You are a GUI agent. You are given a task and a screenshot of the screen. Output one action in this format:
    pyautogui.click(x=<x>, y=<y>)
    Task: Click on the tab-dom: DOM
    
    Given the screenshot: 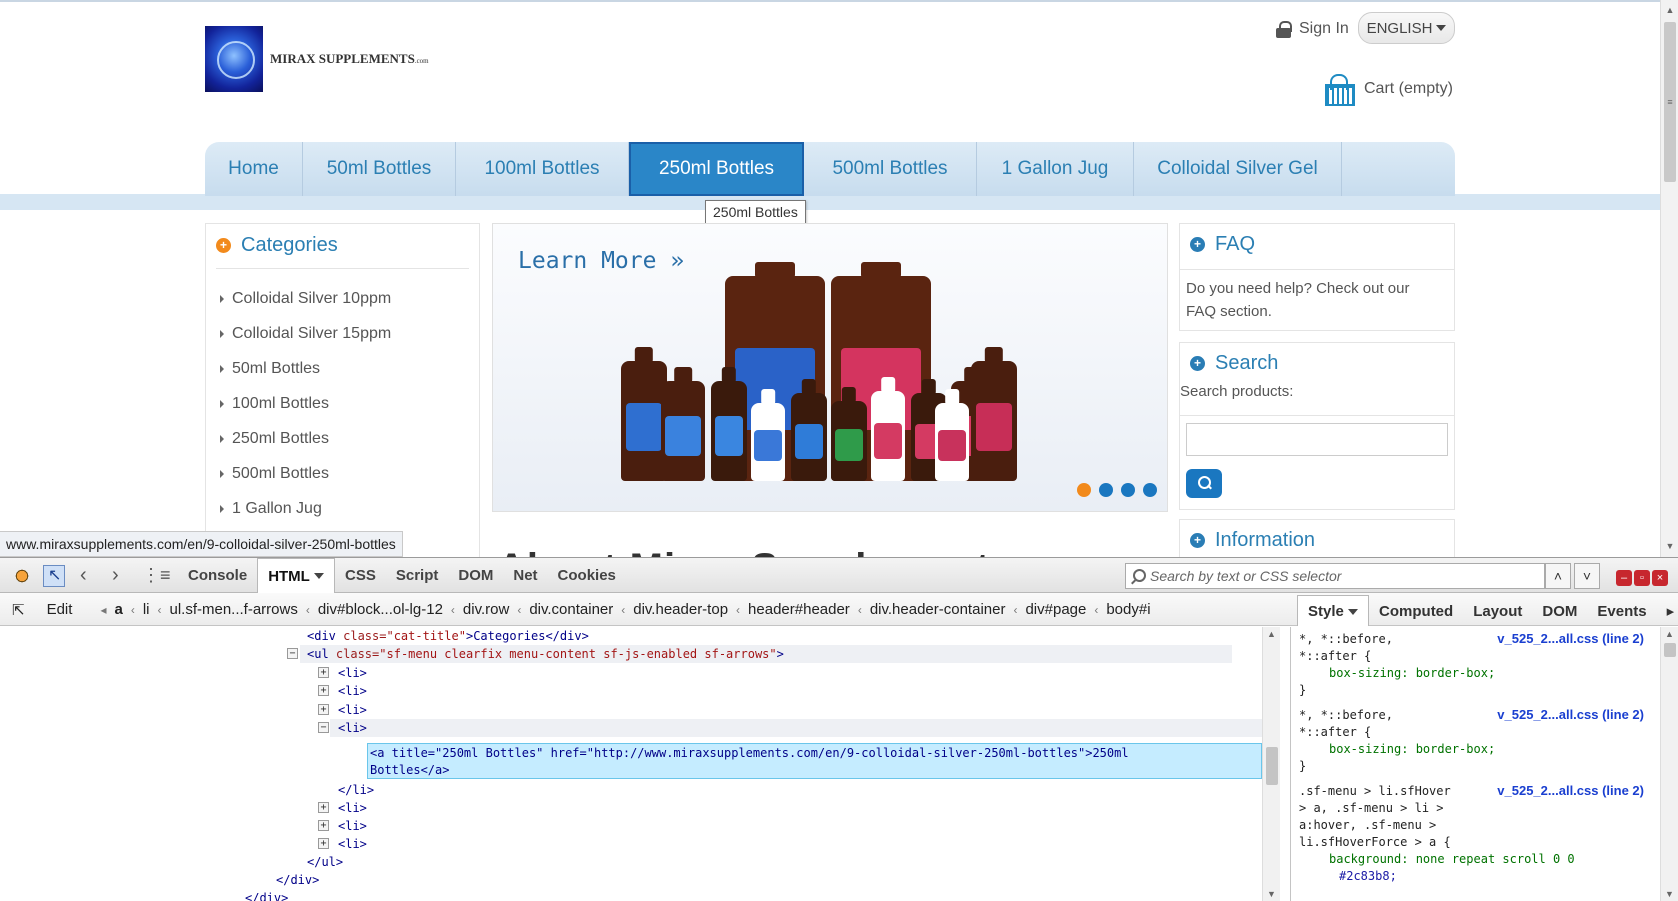 What is the action you would take?
    pyautogui.click(x=475, y=575)
    